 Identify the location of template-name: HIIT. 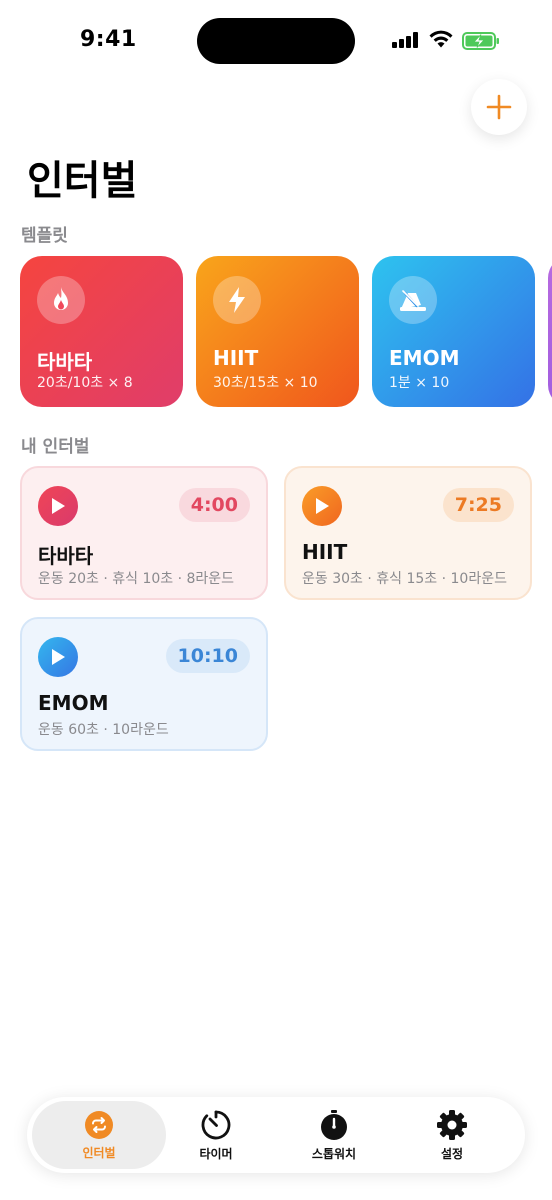
(236, 358).